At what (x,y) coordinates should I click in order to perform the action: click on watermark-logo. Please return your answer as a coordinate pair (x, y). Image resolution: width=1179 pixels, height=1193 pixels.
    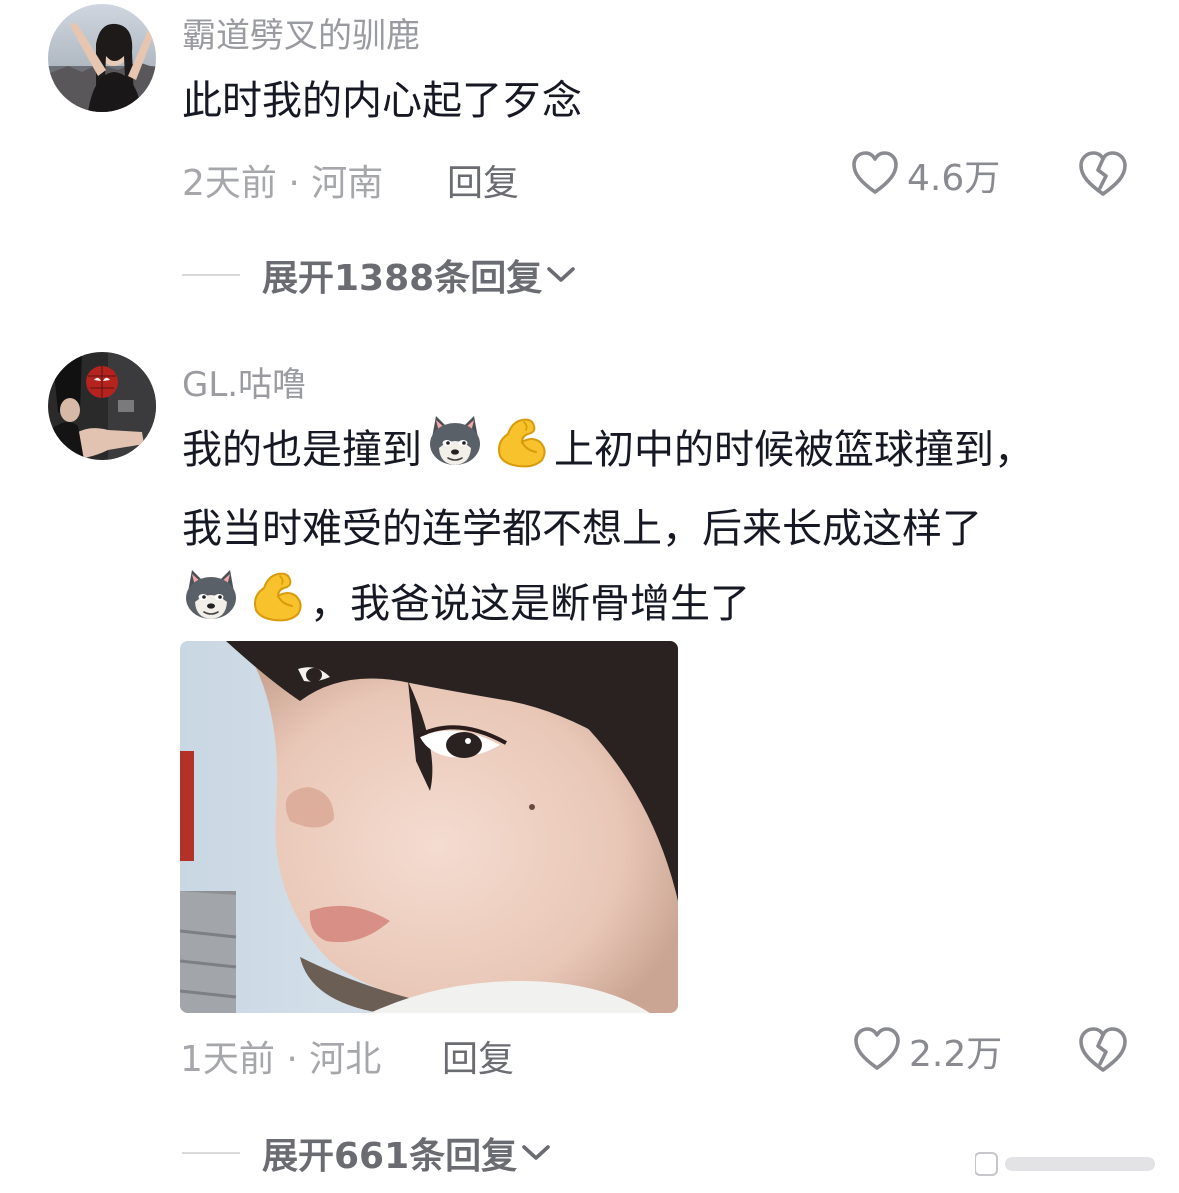
    Looking at the image, I should click on (1069, 1166).